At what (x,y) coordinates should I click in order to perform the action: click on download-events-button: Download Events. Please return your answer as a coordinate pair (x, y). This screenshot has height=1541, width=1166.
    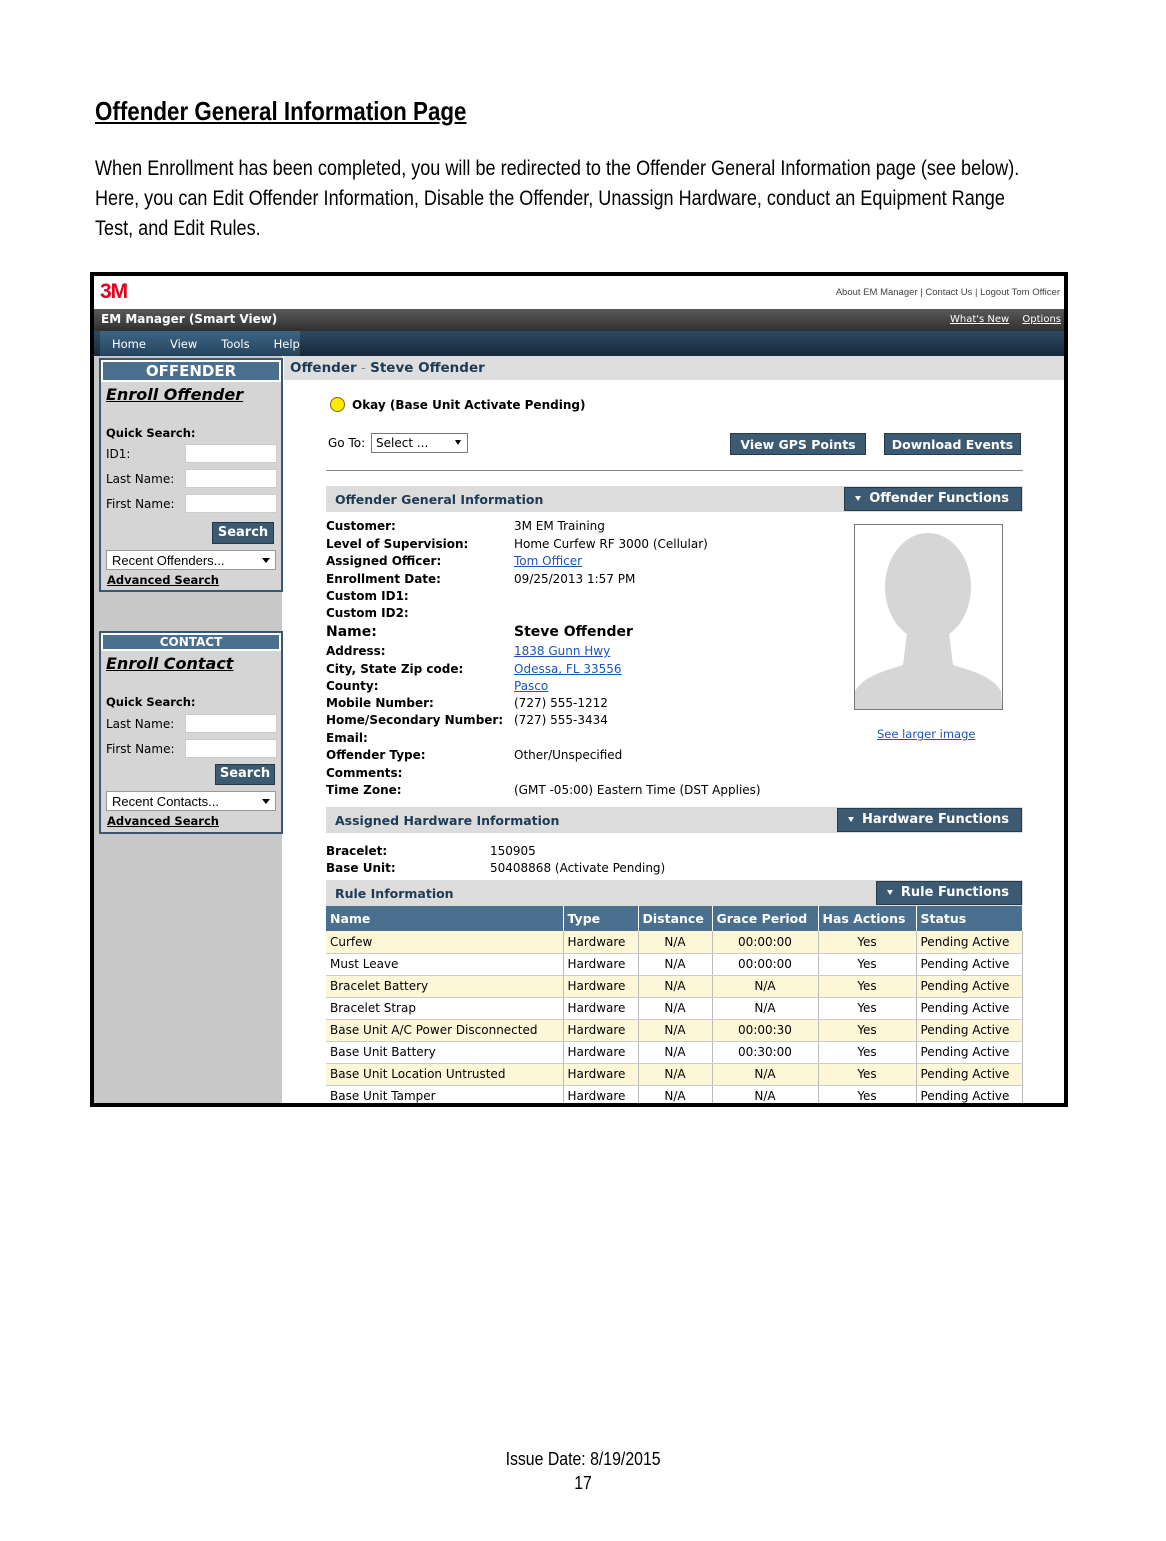
    Looking at the image, I should click on (952, 444).